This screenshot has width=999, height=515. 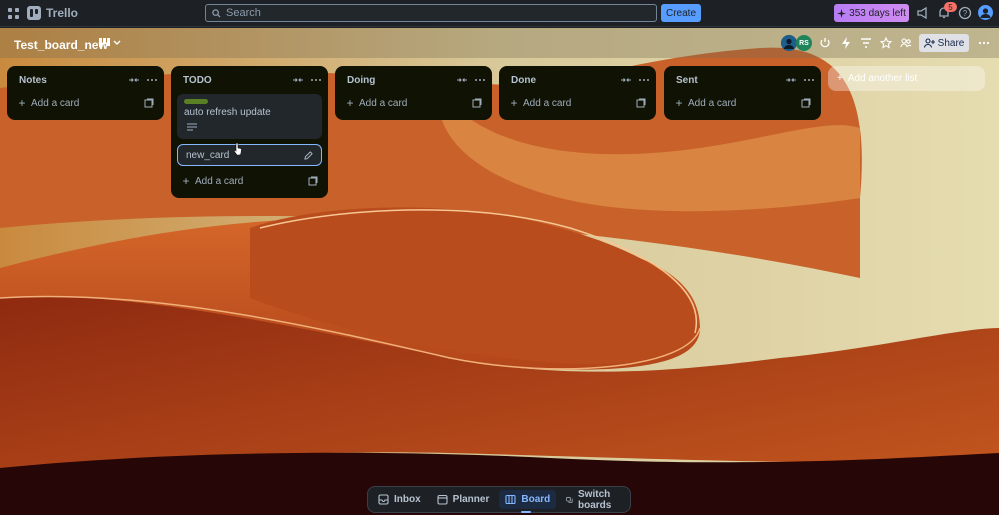 I want to click on list-header: Notes, so click(x=85, y=80).